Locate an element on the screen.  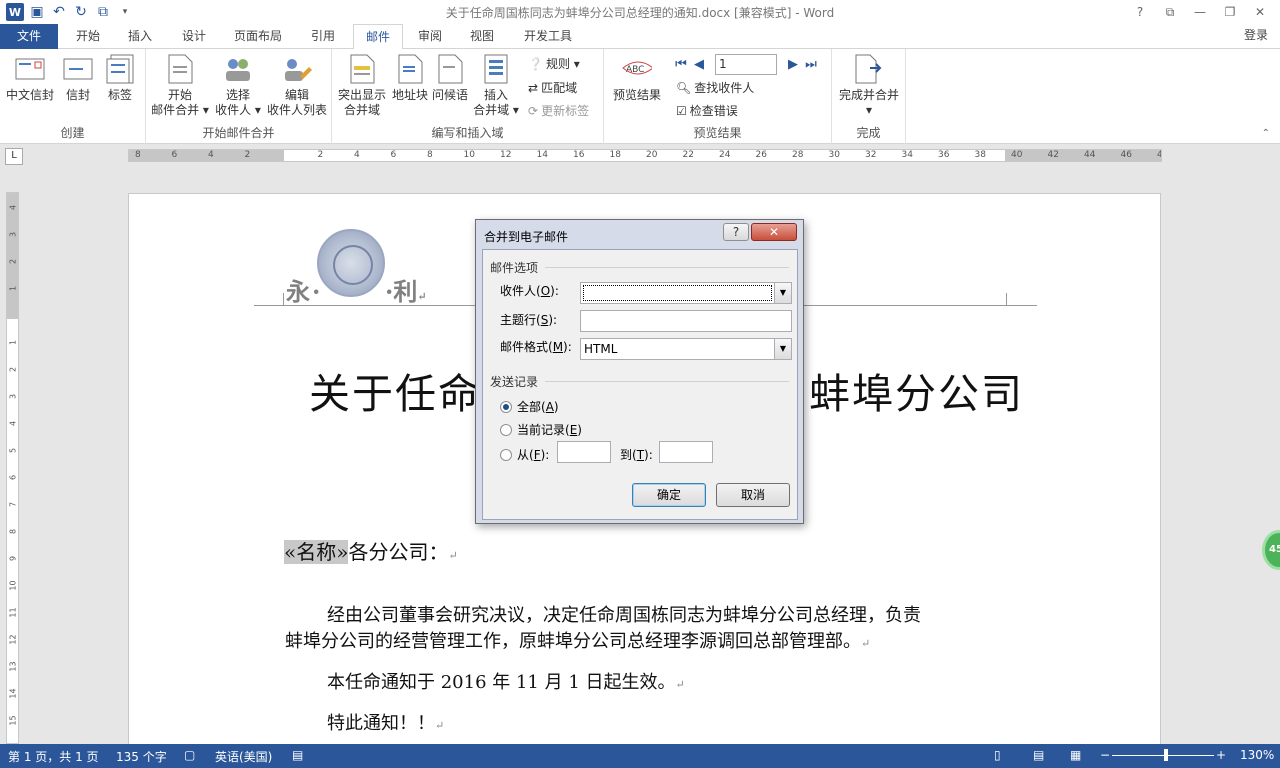
chinese-envelope-button: 中文信封 is located at coordinates (30, 78).